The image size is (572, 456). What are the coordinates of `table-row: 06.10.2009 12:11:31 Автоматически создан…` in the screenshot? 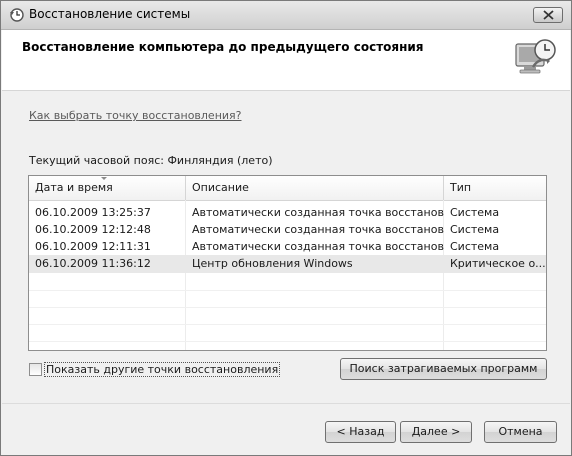 It's located at (287, 247).